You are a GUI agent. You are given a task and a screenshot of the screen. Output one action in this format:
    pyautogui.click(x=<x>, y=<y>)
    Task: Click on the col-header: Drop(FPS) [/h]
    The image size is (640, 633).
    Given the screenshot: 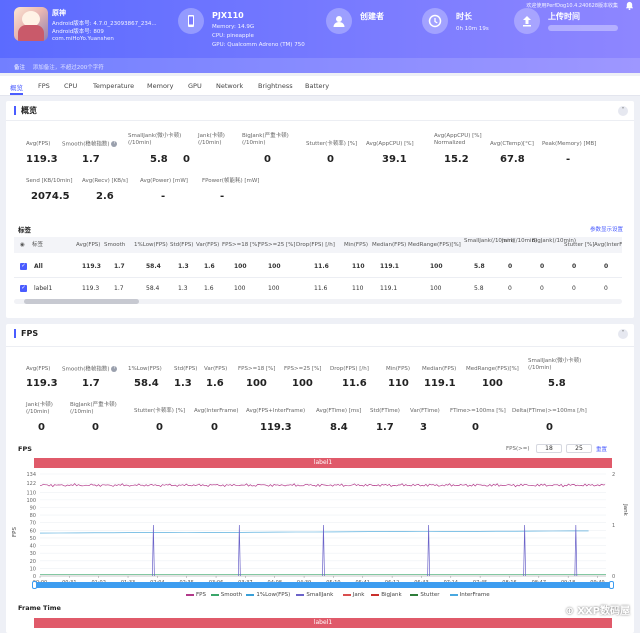 What is the action you would take?
    pyautogui.click(x=315, y=245)
    